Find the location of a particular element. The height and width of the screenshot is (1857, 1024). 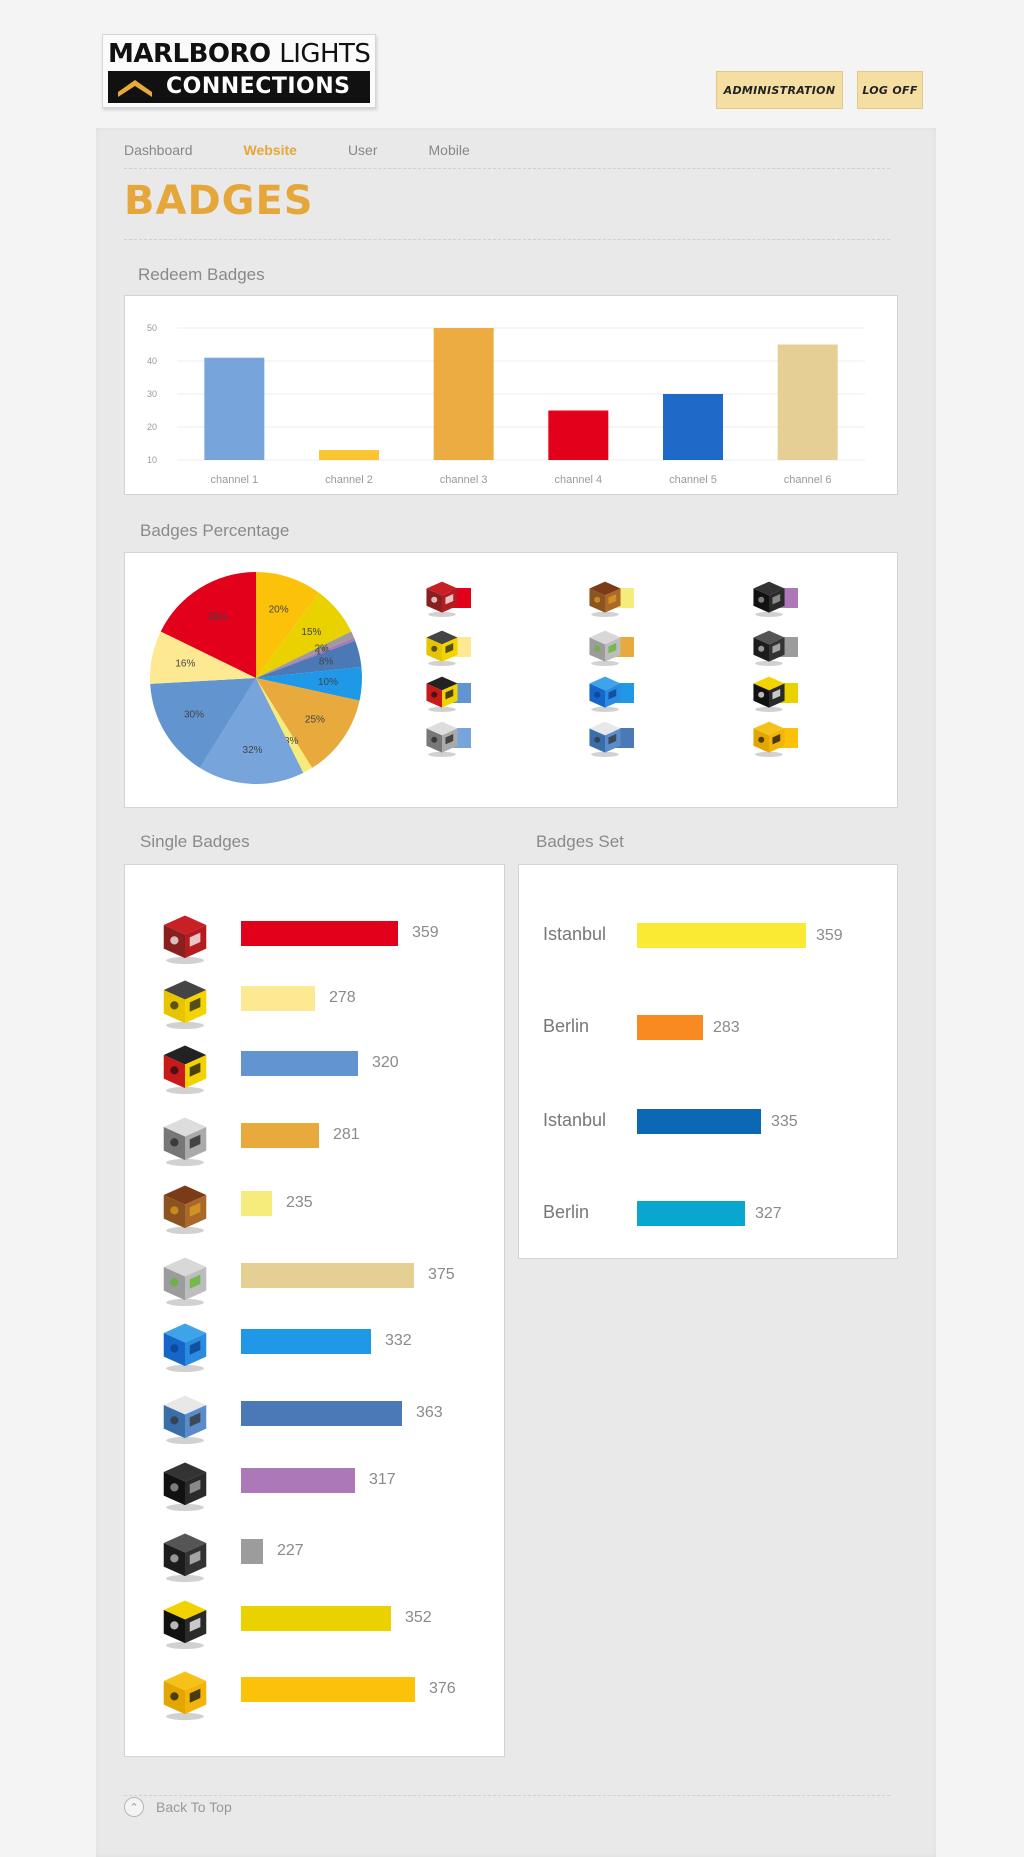

retro-camera-icon is located at coordinates (769, 599).